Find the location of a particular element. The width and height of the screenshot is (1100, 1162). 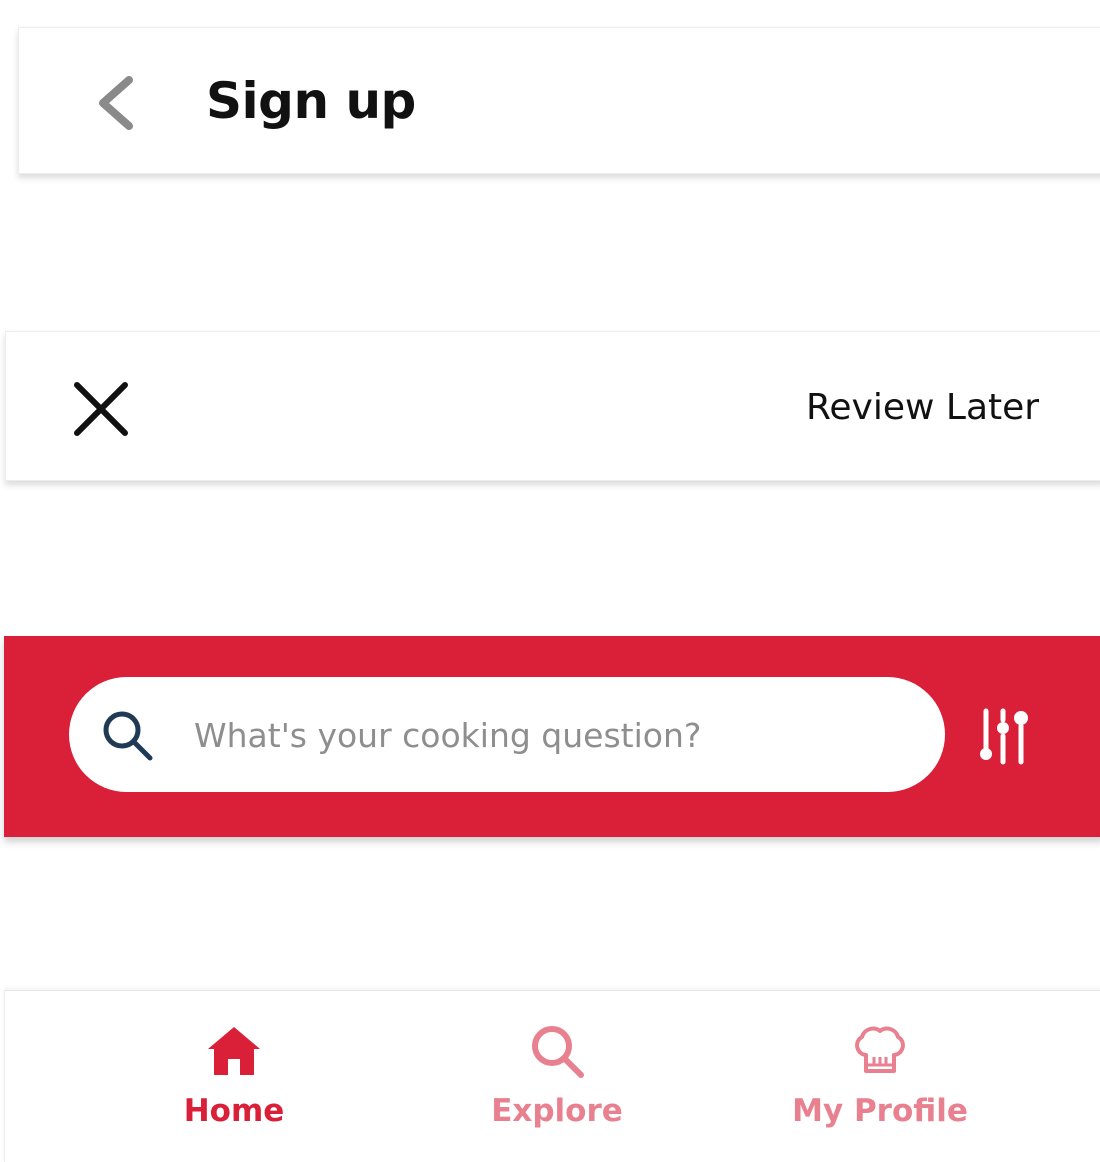

home-icon is located at coordinates (234, 1051).